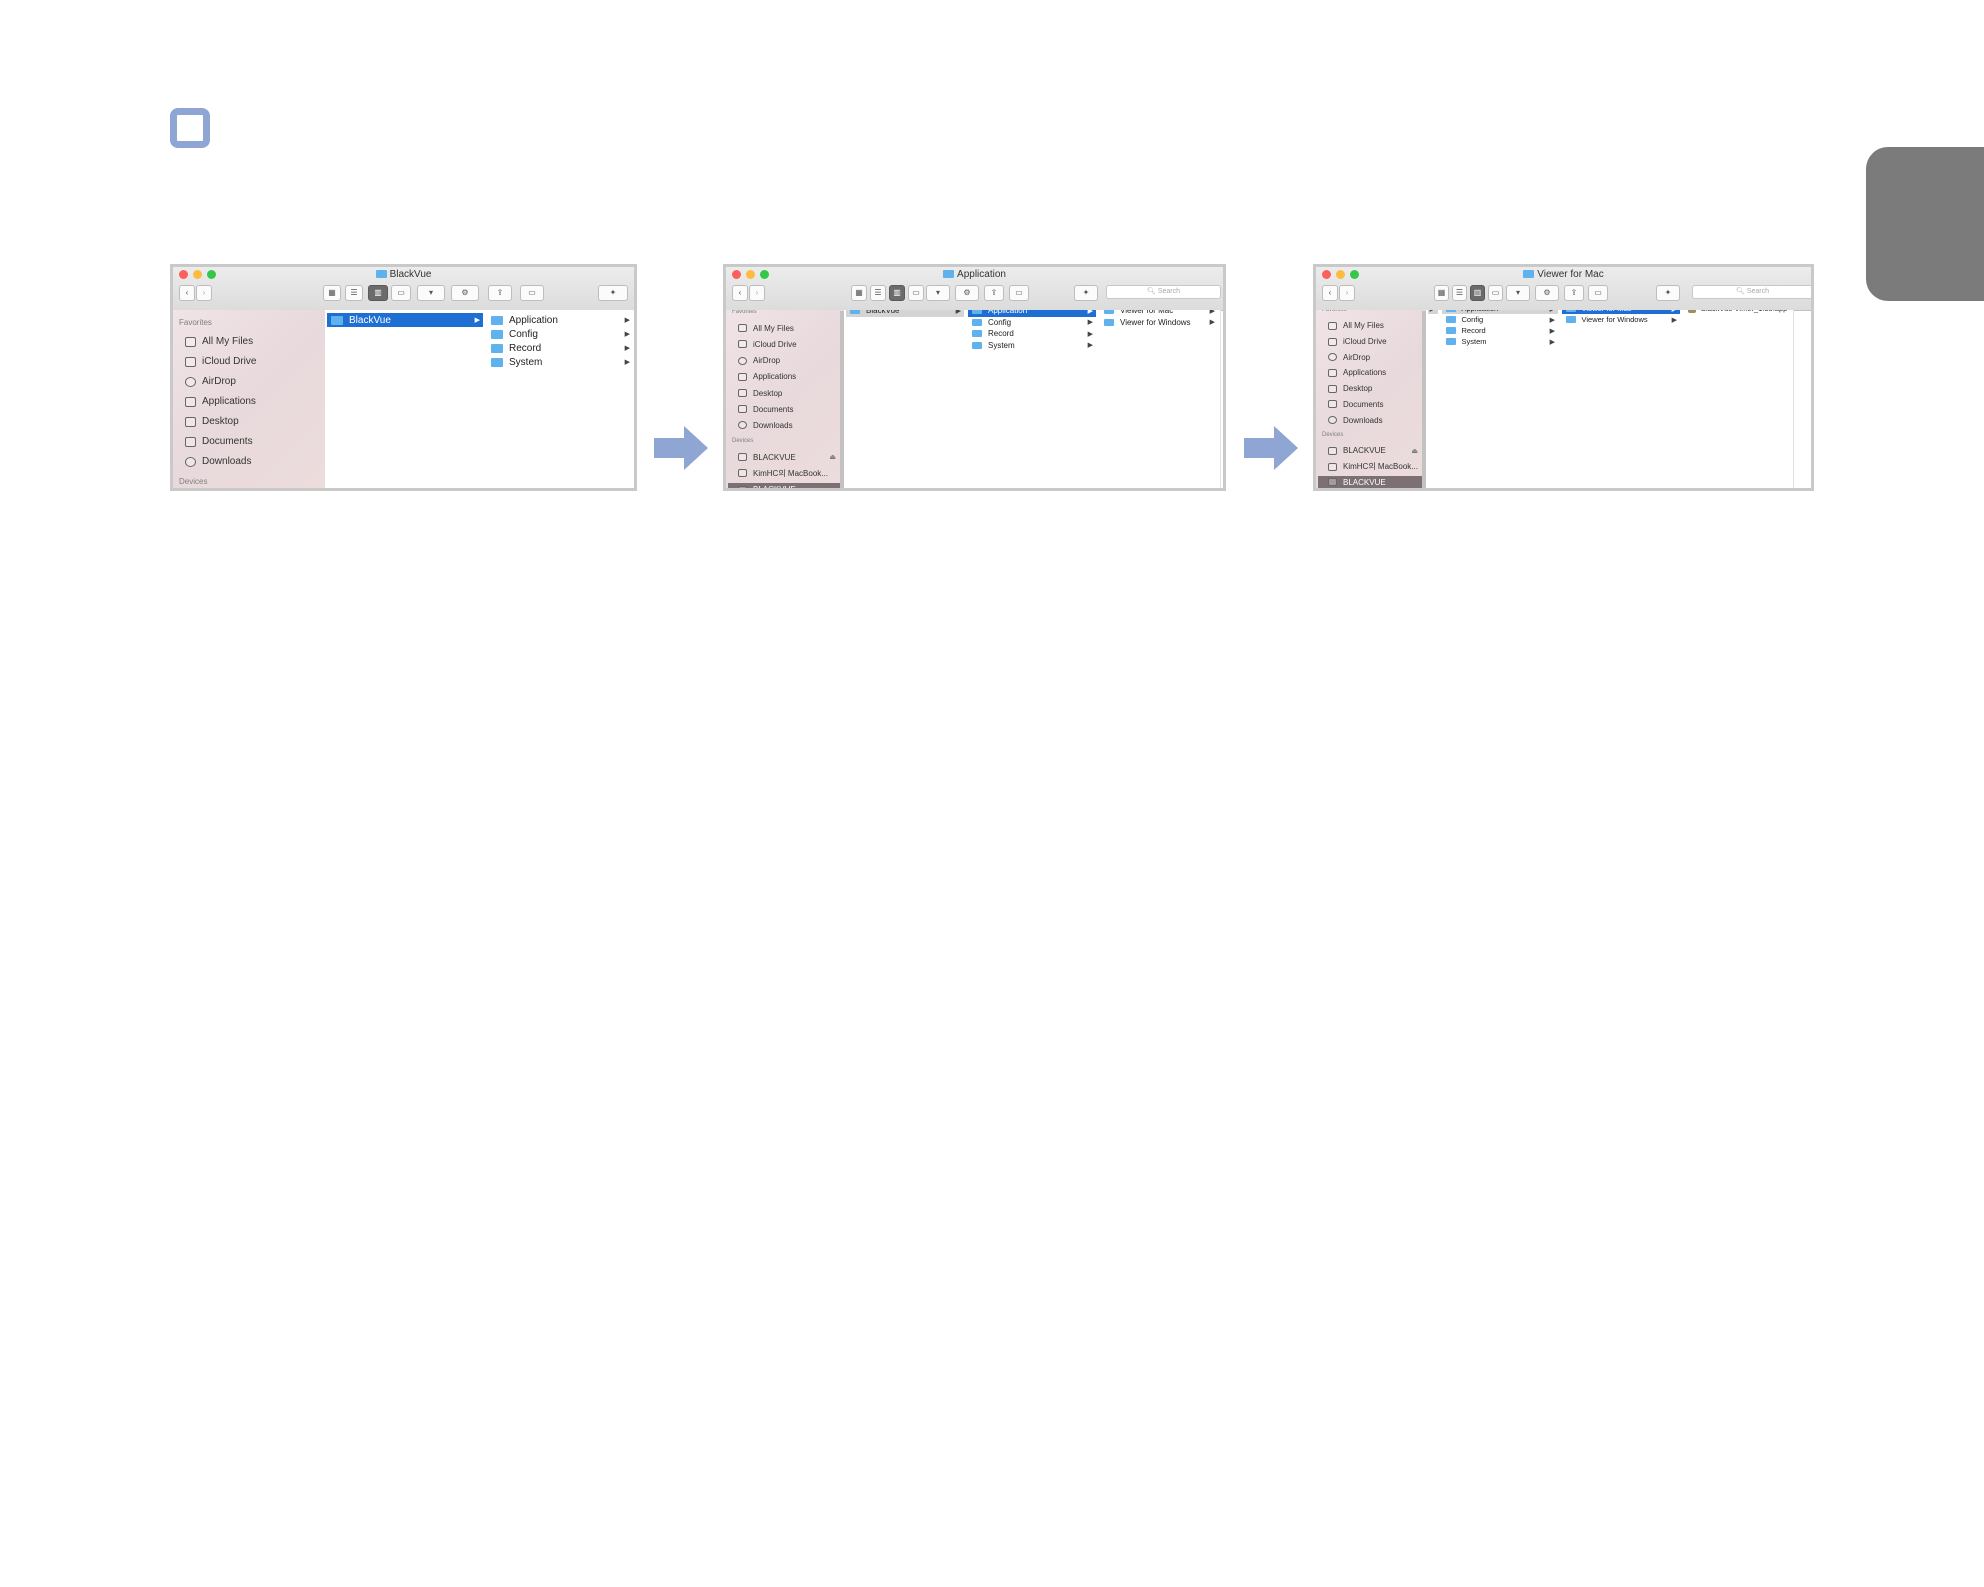 The width and height of the screenshot is (1984, 1587). What do you see at coordinates (533, 320) in the screenshot?
I see `item-label: Application` at bounding box center [533, 320].